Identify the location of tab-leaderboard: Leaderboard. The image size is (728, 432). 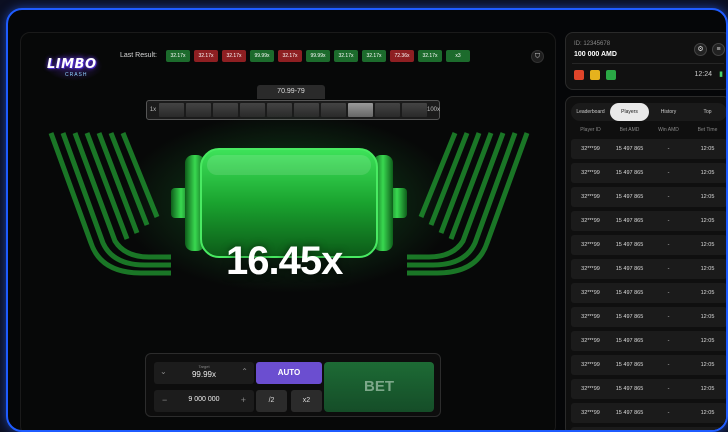
(590, 112).